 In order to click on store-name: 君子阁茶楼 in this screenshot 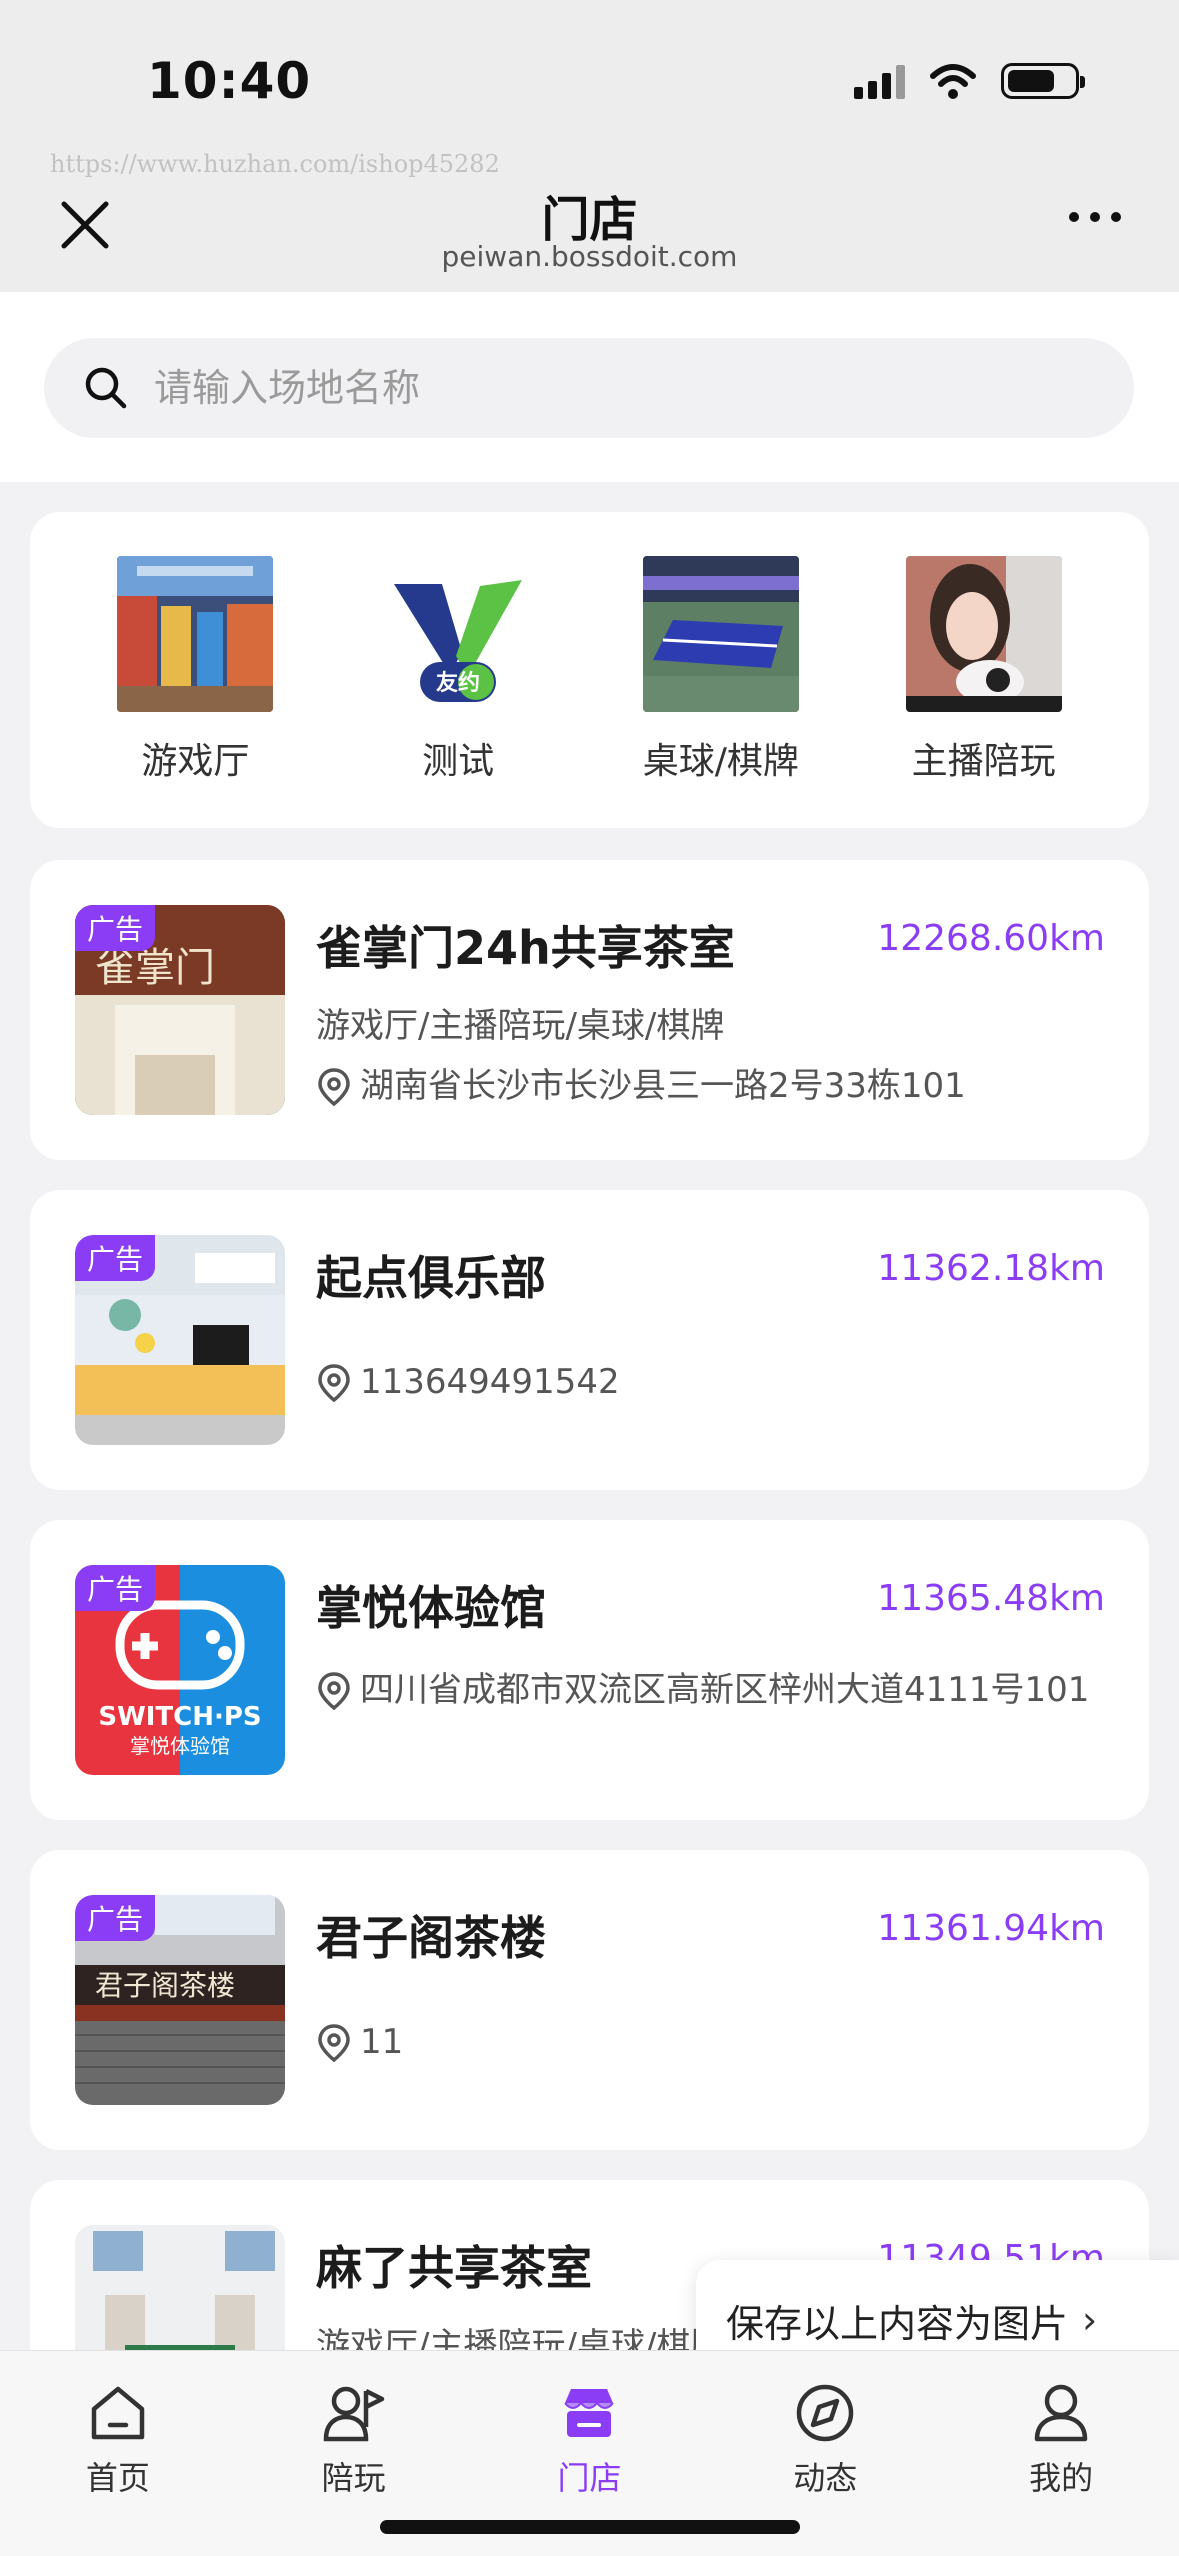, I will do `click(431, 1938)`.